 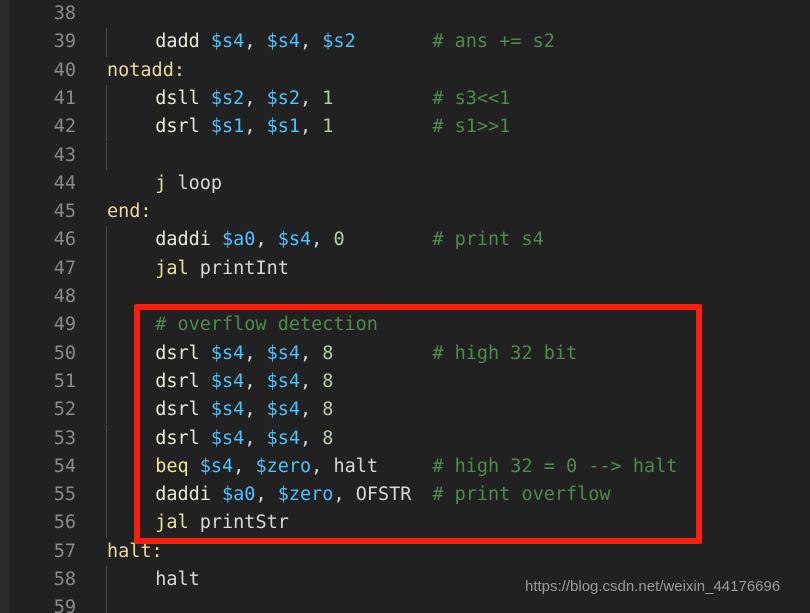 I want to click on code-line: 49 # overflow detection, so click(x=405, y=325).